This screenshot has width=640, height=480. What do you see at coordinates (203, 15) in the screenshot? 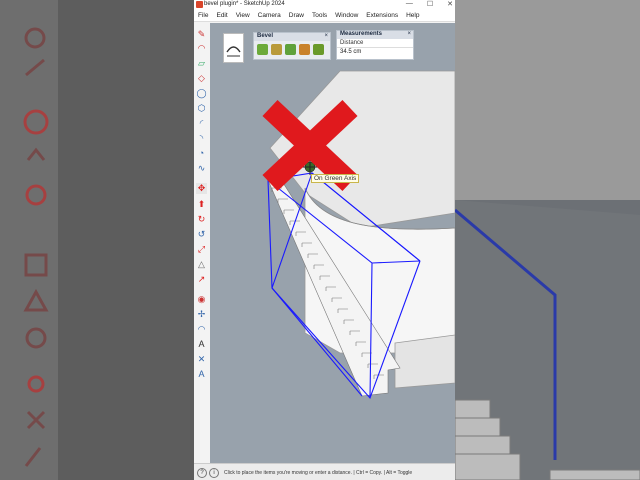
I see `menu-file: File` at bounding box center [203, 15].